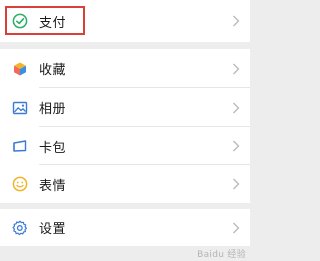 The image size is (320, 261). What do you see at coordinates (53, 70) in the screenshot?
I see `menu-label-favorites: 收藏` at bounding box center [53, 70].